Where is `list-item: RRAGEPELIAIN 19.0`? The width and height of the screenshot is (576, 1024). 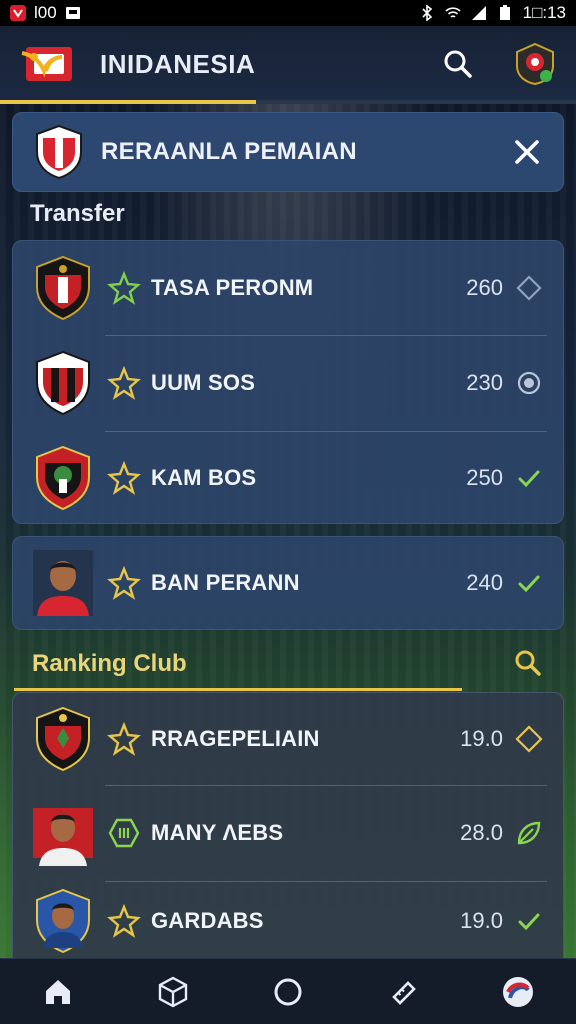
list-item: RRAGEPELIAIN 19.0 is located at coordinates (288, 739).